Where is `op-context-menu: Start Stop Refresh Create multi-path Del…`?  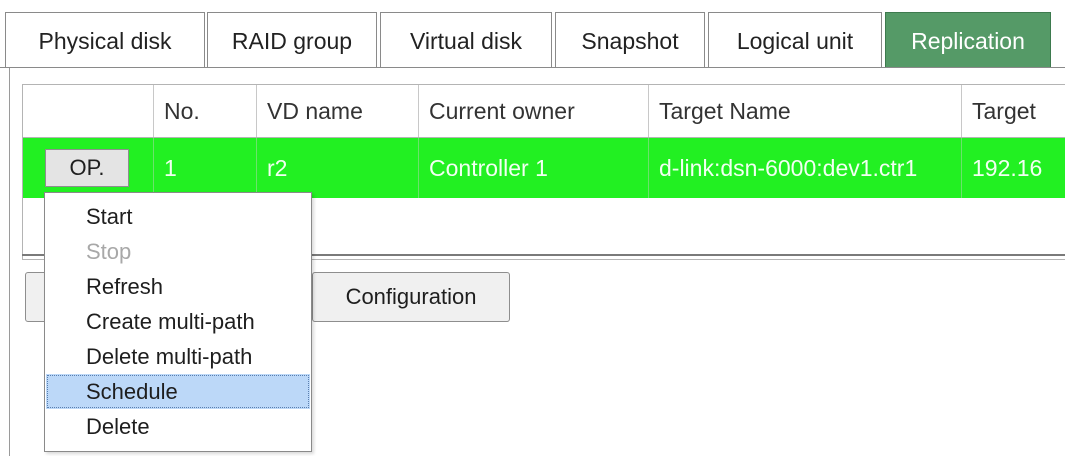
op-context-menu: Start Stop Refresh Create multi-path Del… is located at coordinates (178, 322).